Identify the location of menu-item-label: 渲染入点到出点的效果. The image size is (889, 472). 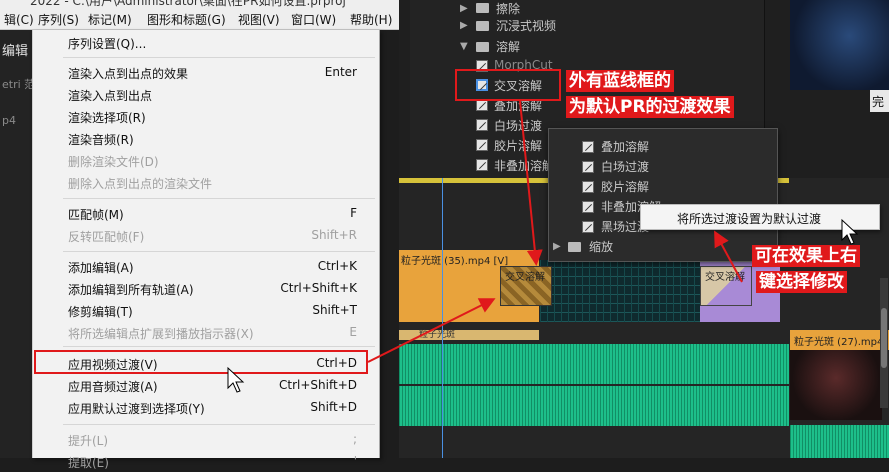
(128, 74).